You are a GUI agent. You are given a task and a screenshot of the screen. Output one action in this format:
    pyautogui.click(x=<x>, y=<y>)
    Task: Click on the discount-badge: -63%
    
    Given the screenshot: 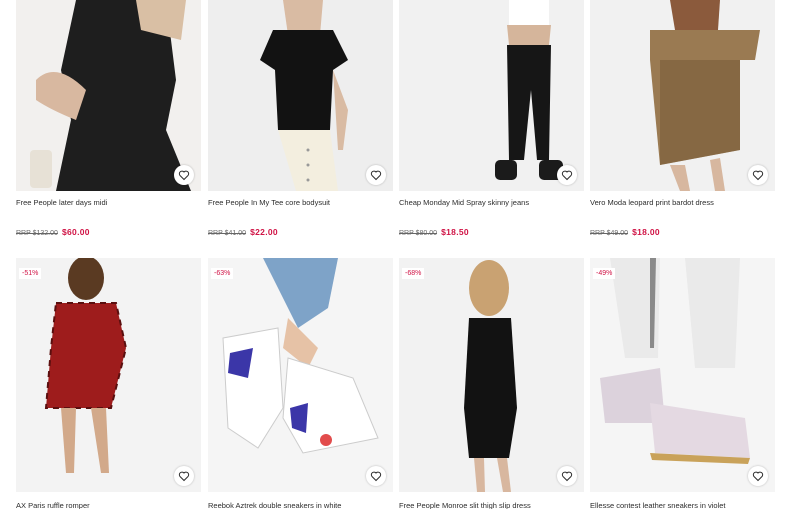 What is the action you would take?
    pyautogui.click(x=222, y=273)
    